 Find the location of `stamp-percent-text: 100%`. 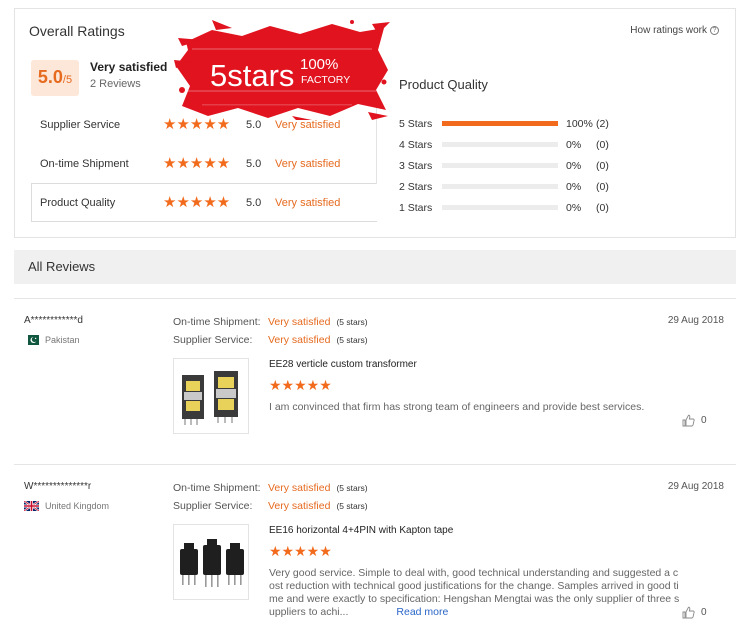

stamp-percent-text: 100% is located at coordinates (319, 64).